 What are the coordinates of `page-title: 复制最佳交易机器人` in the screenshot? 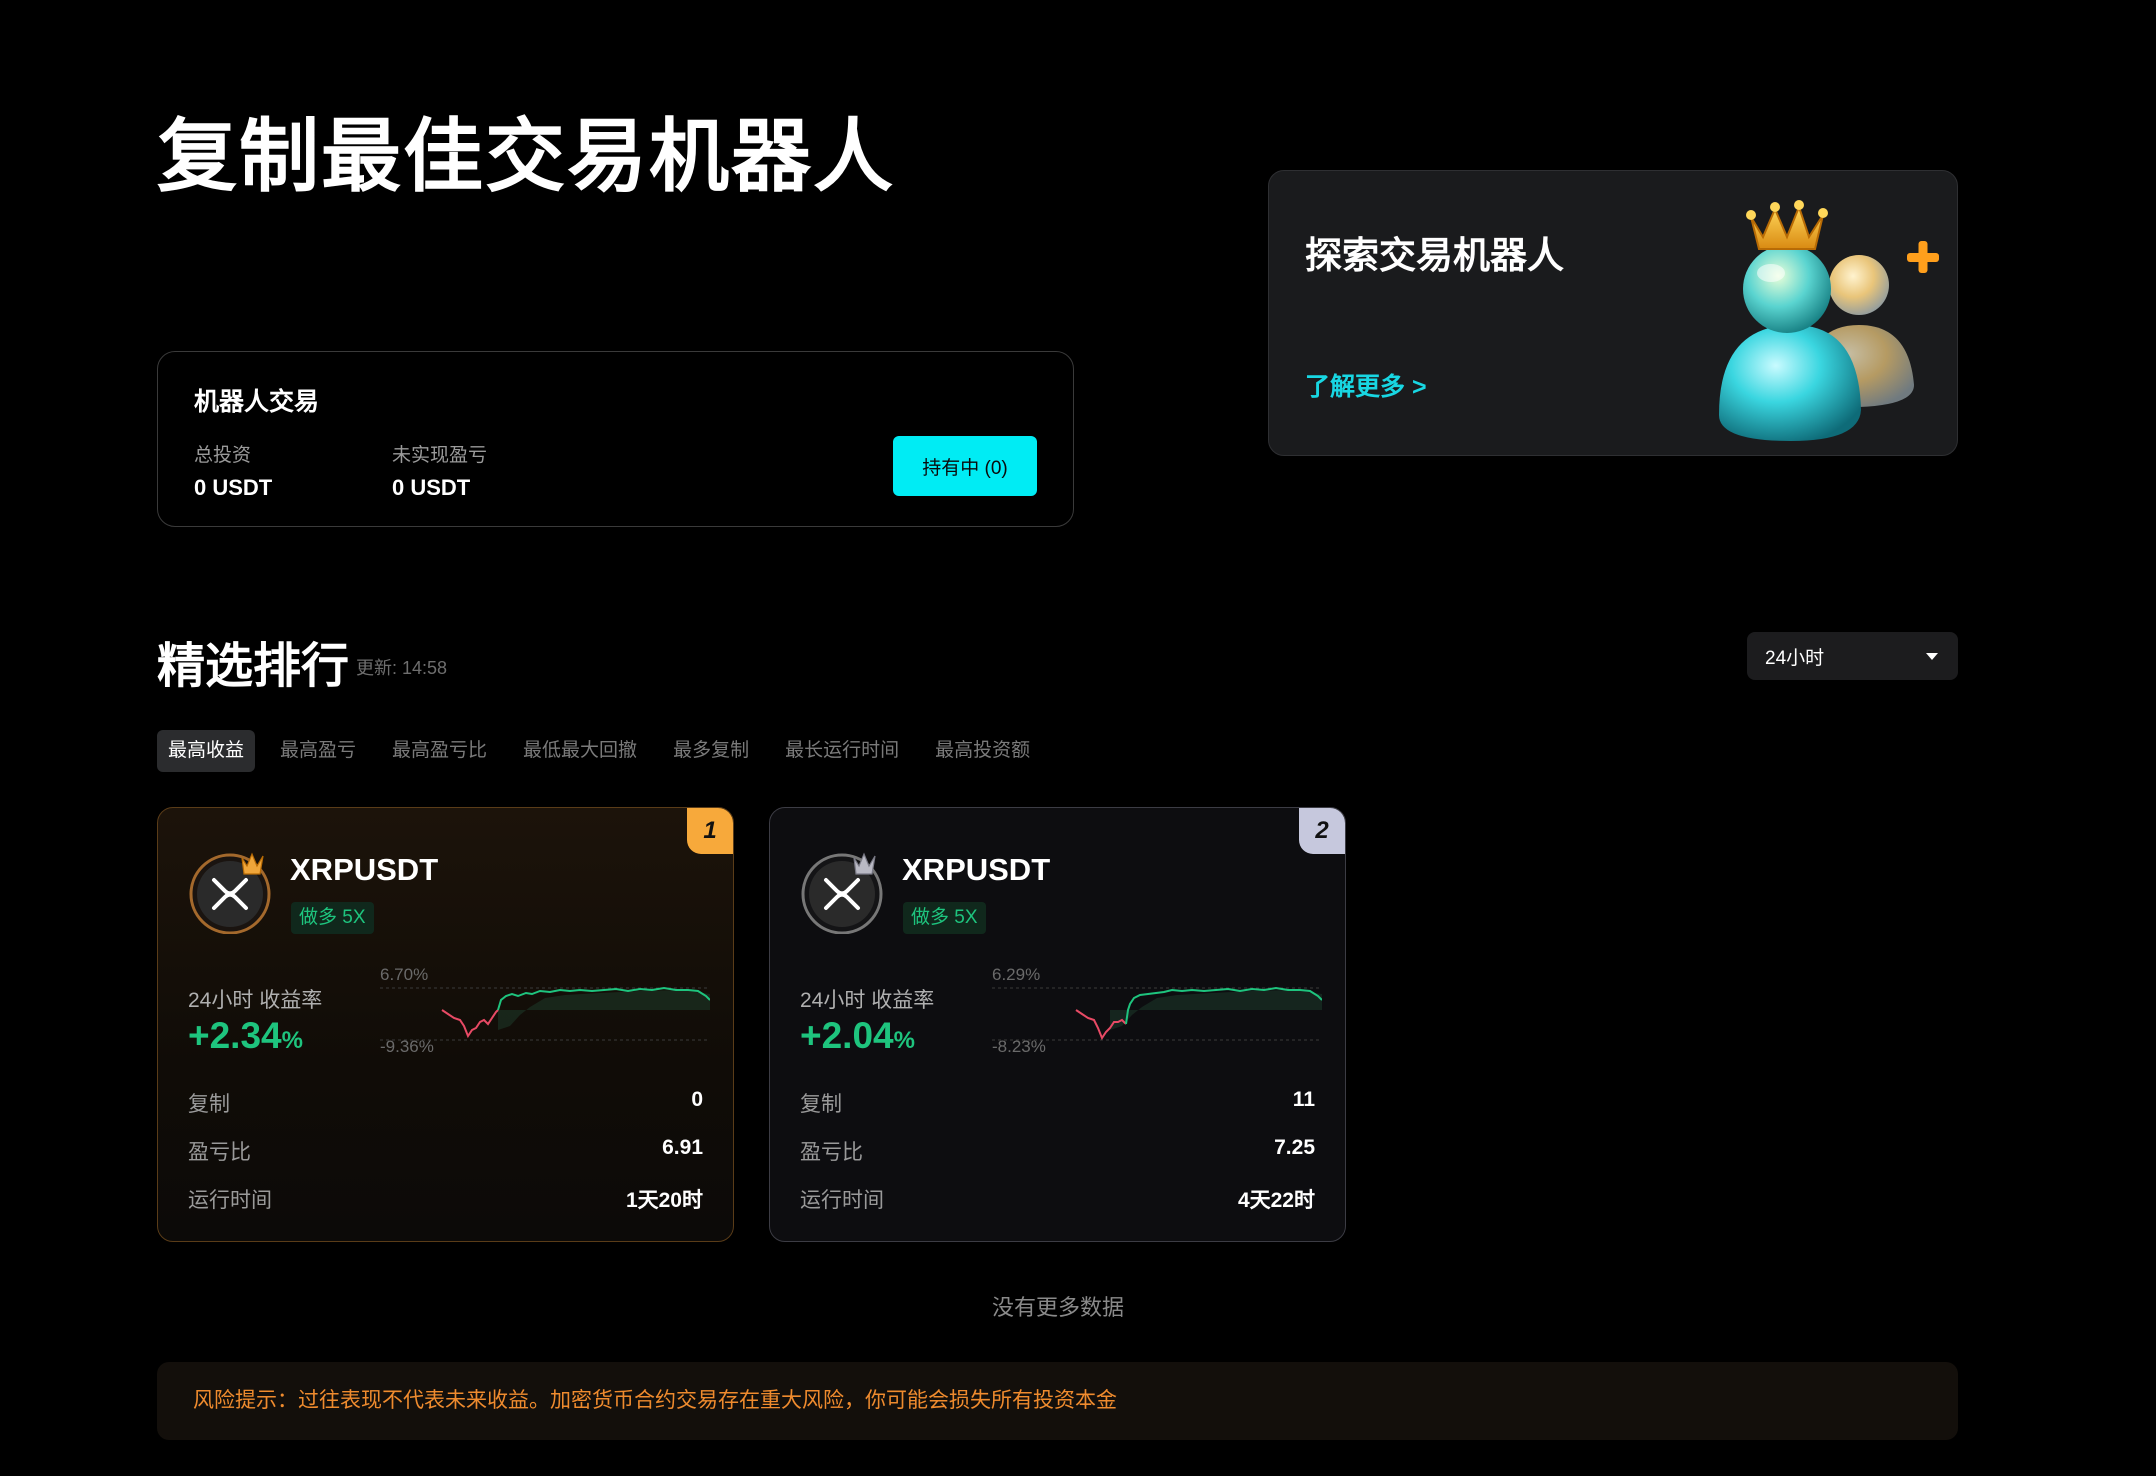 It's located at (526, 156).